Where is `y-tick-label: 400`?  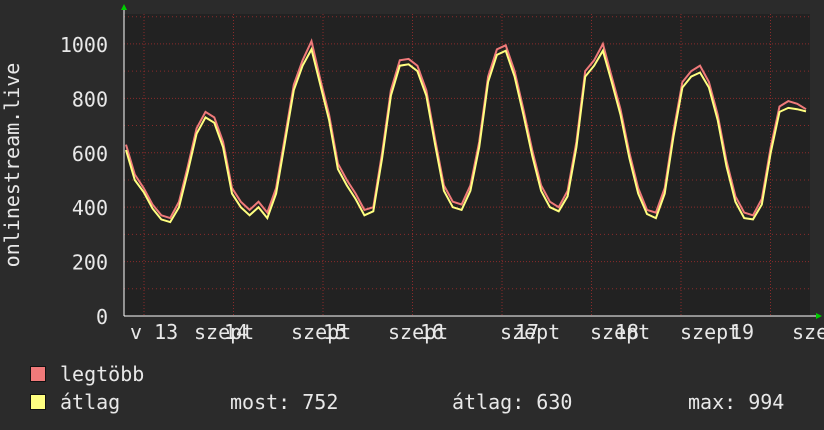 y-tick-label: 400 is located at coordinates (90, 208).